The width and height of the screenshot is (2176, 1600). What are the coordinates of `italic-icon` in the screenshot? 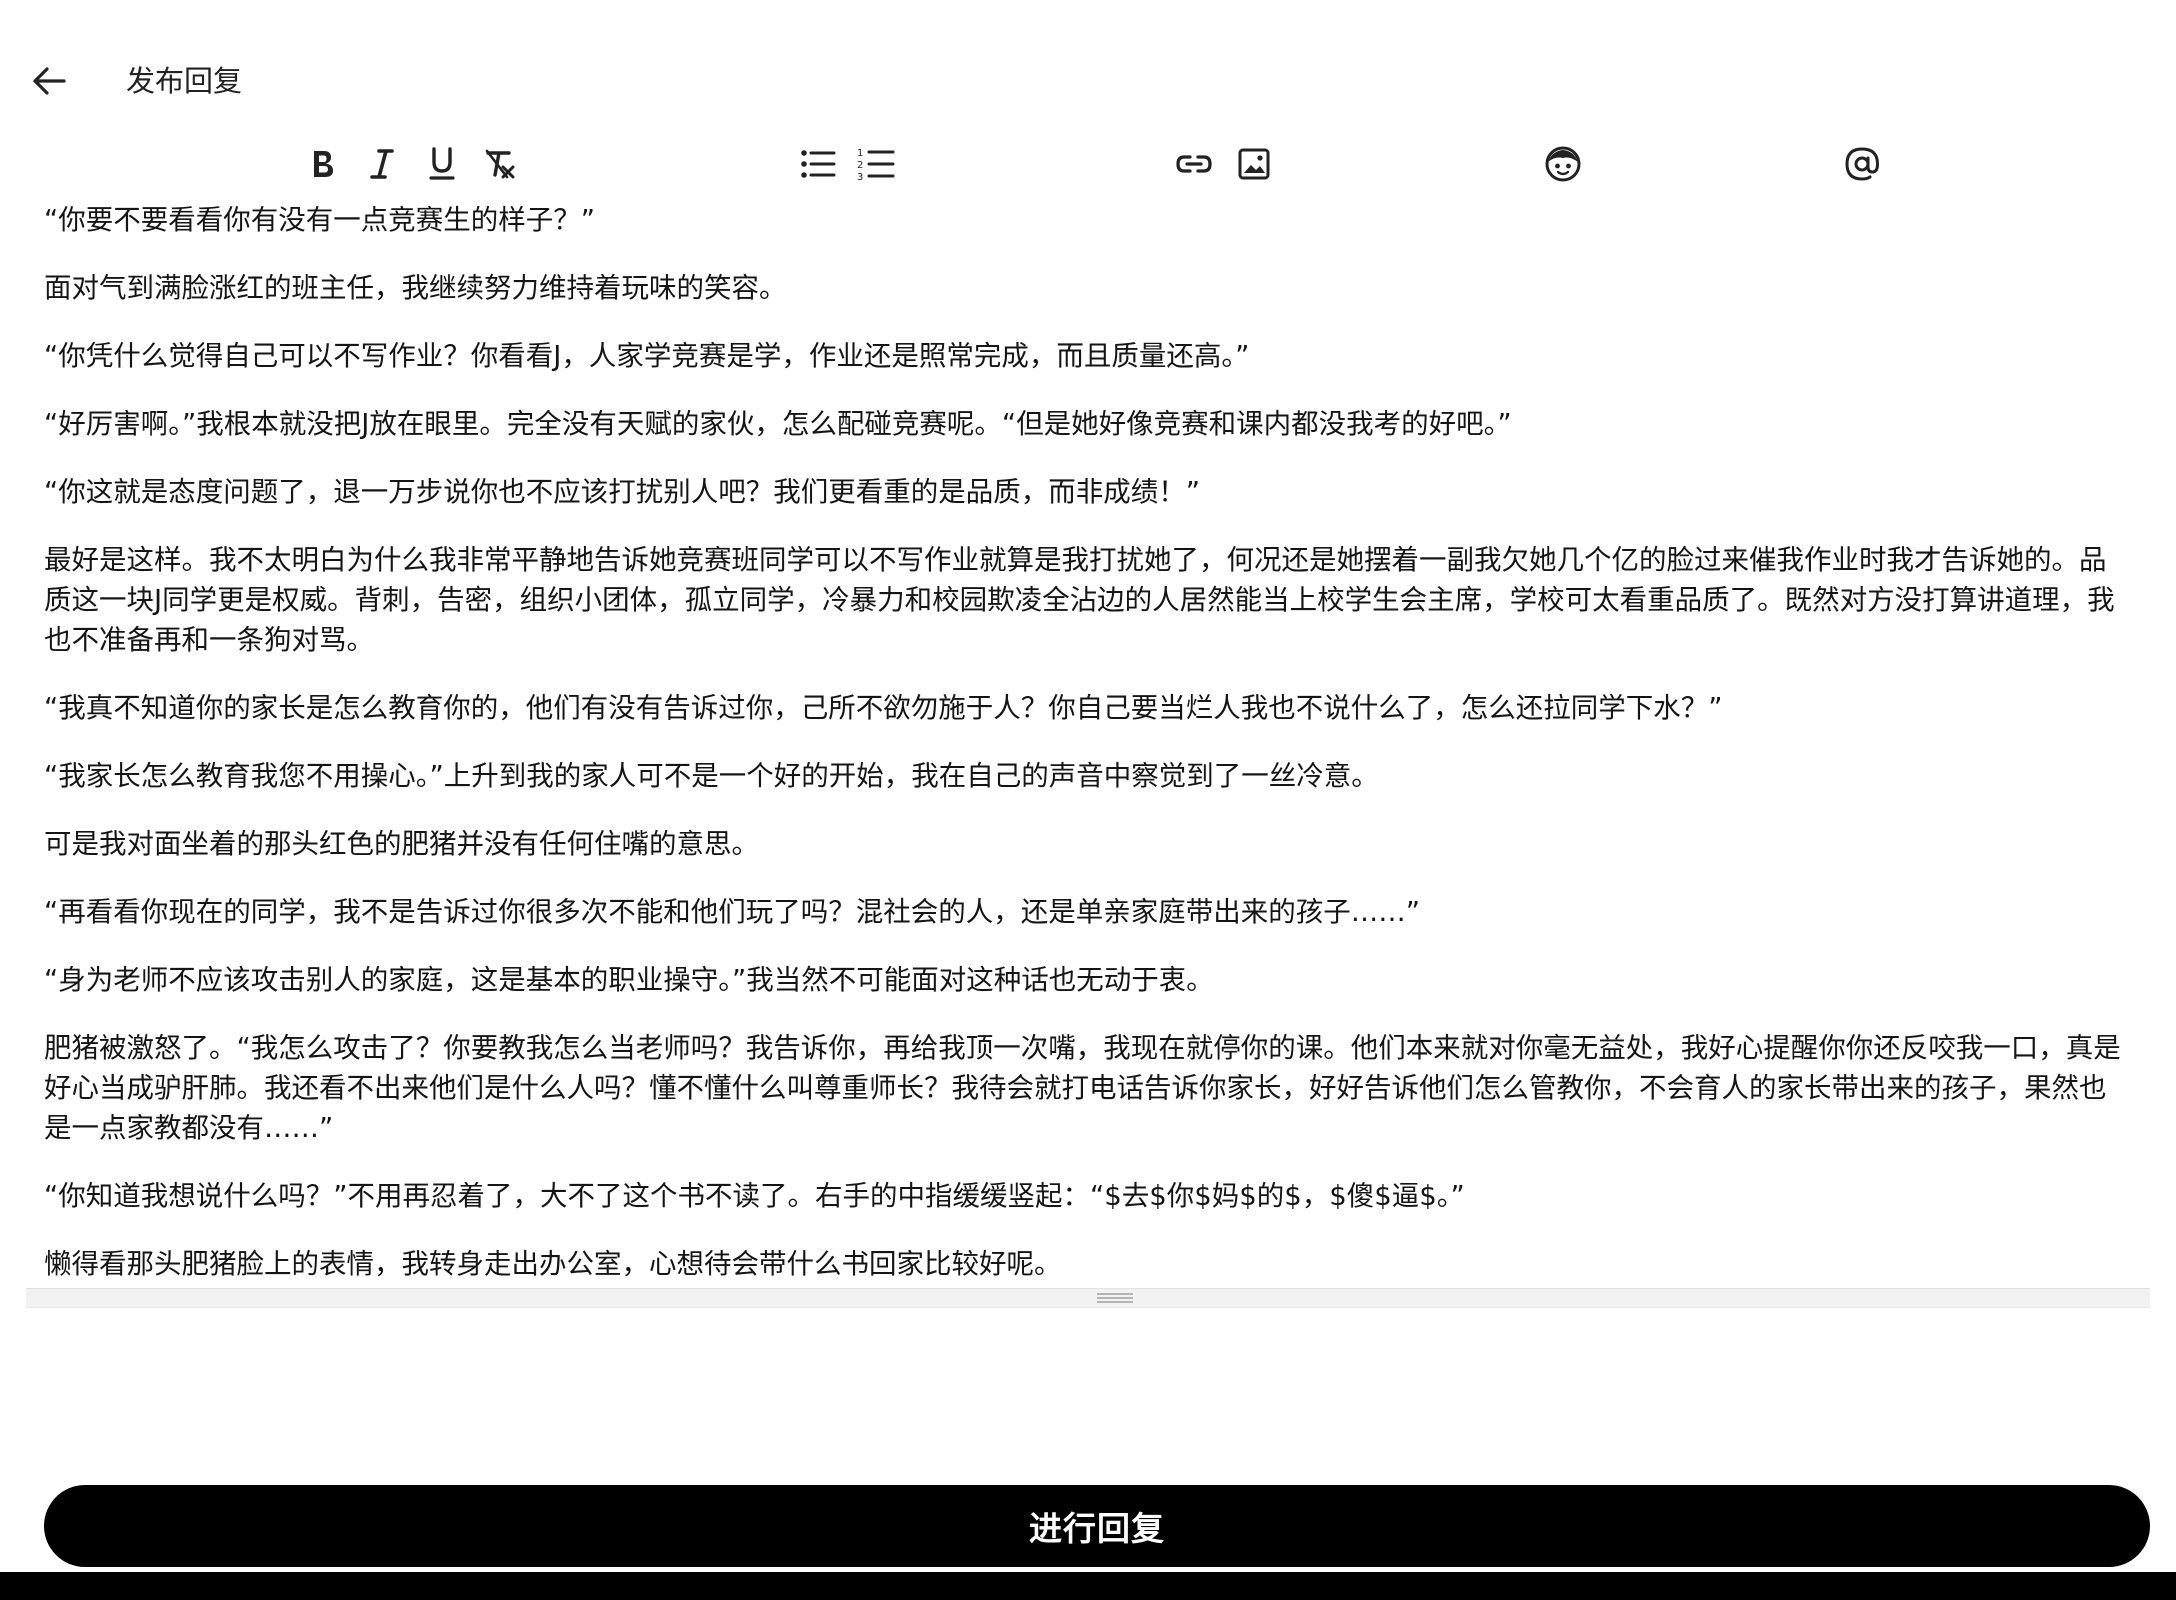 It's located at (382, 164).